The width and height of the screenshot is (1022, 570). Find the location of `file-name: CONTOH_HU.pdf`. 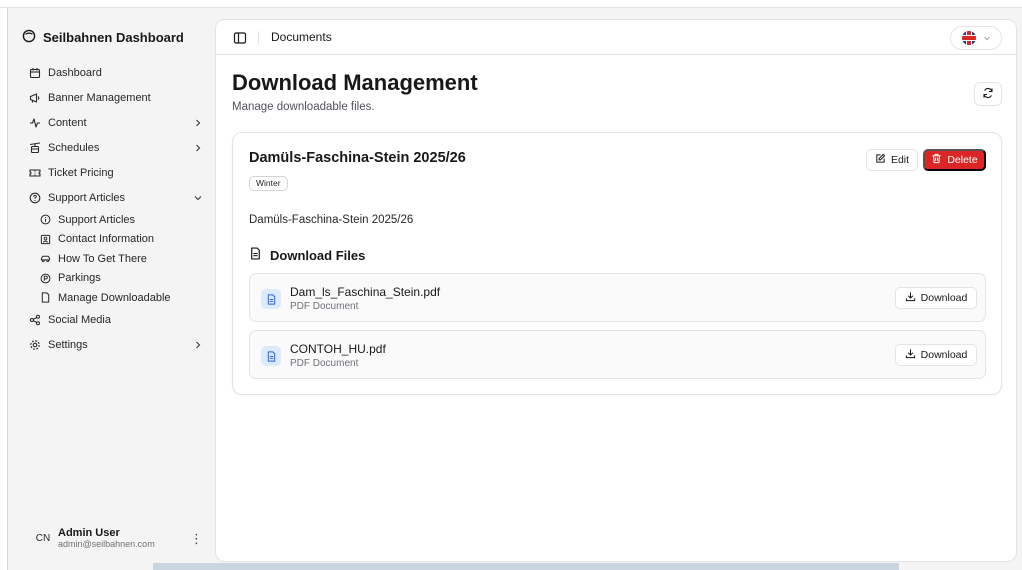

file-name: CONTOH_HU.pdf is located at coordinates (338, 349).